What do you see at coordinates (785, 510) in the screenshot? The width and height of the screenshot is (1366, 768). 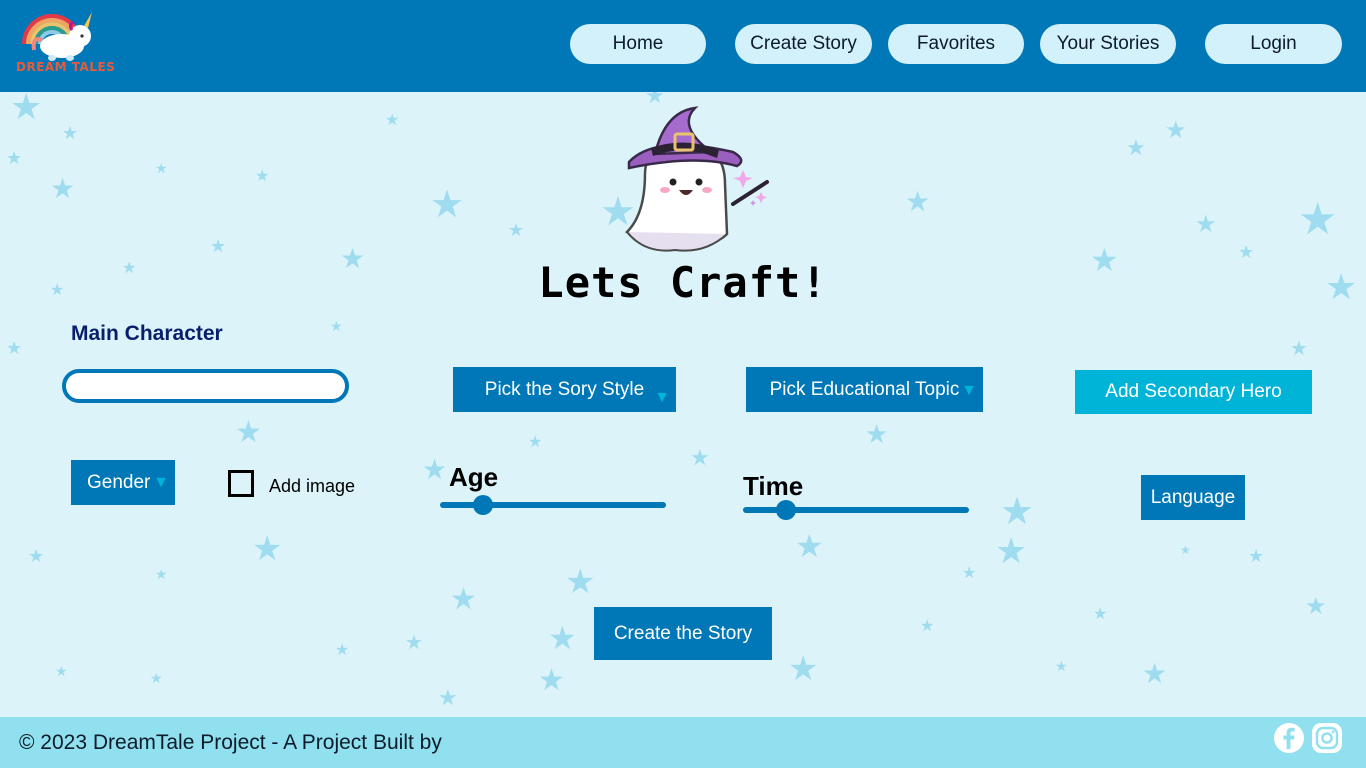 I see `time-slider-thumb` at bounding box center [785, 510].